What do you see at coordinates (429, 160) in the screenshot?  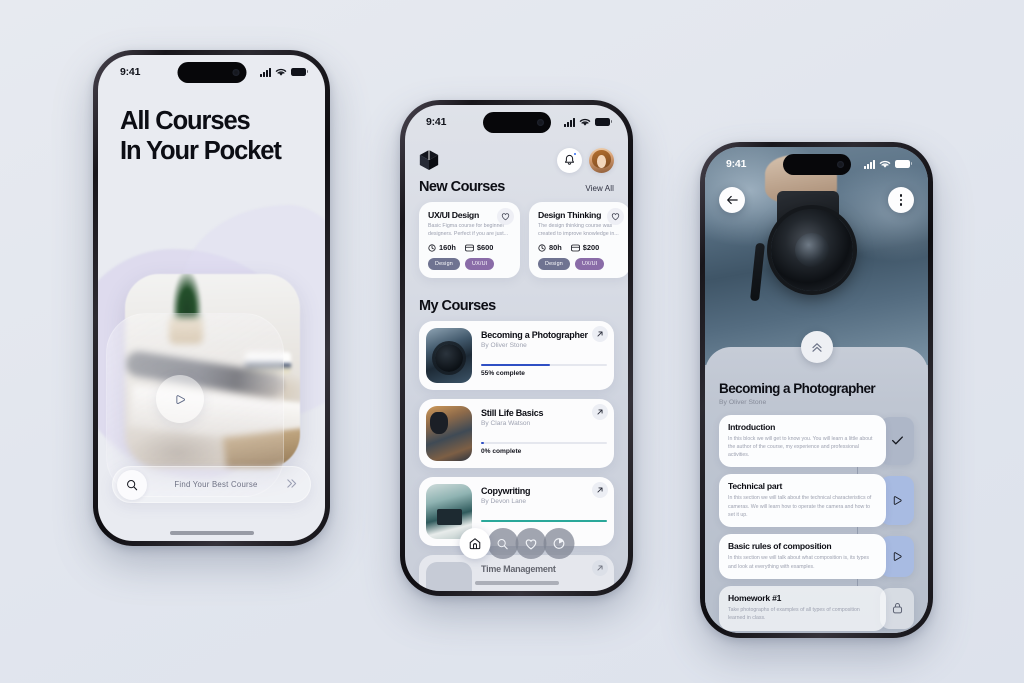 I see `cube-logo-icon` at bounding box center [429, 160].